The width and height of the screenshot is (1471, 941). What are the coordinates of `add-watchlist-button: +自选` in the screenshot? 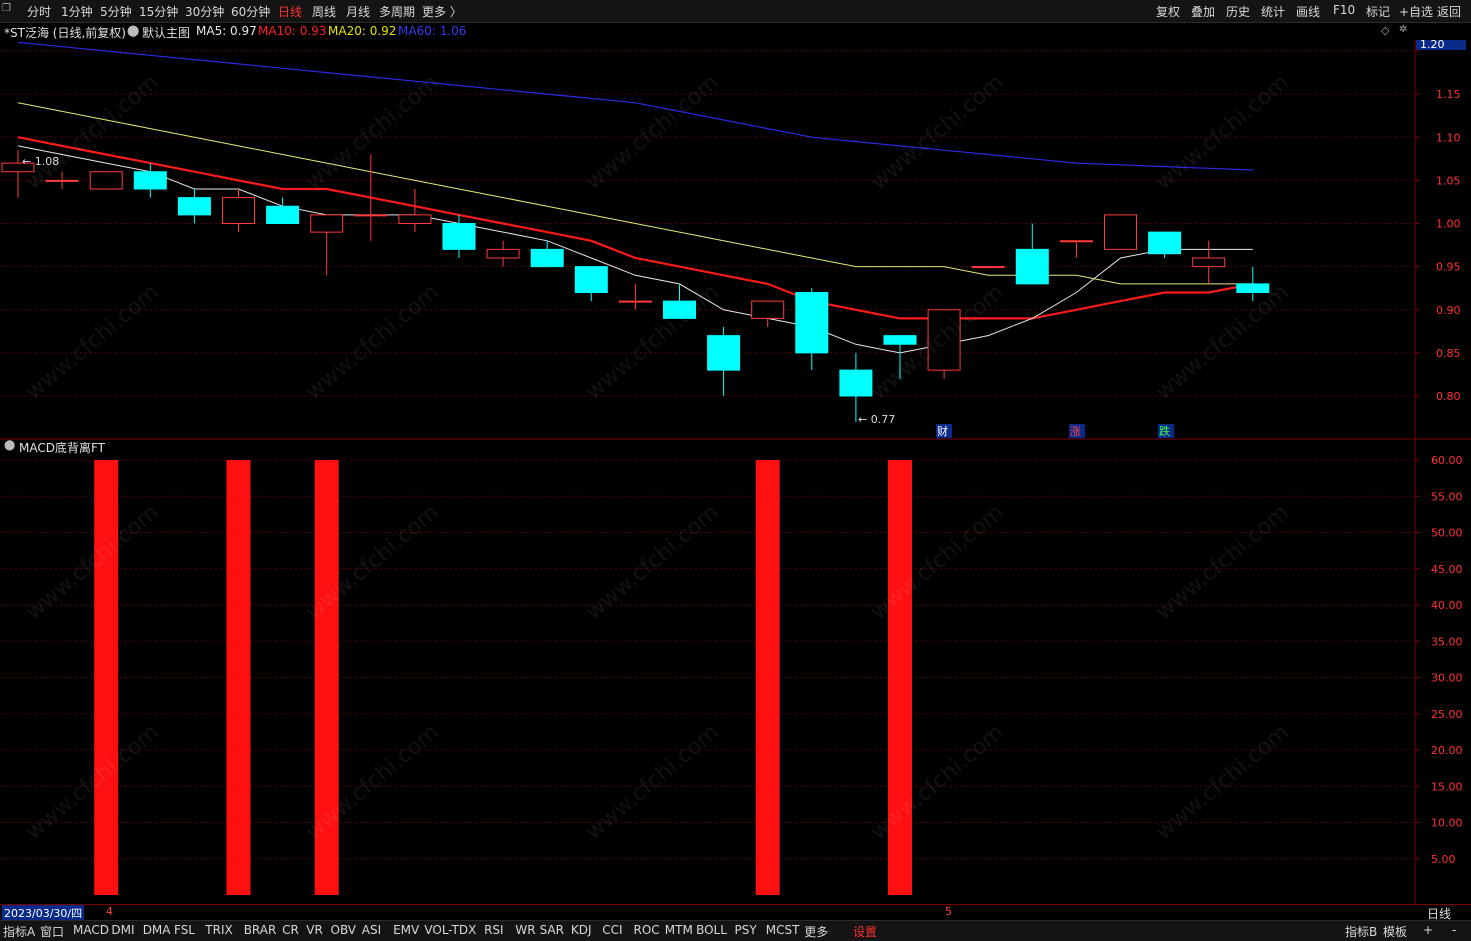 It's located at (1416, 11).